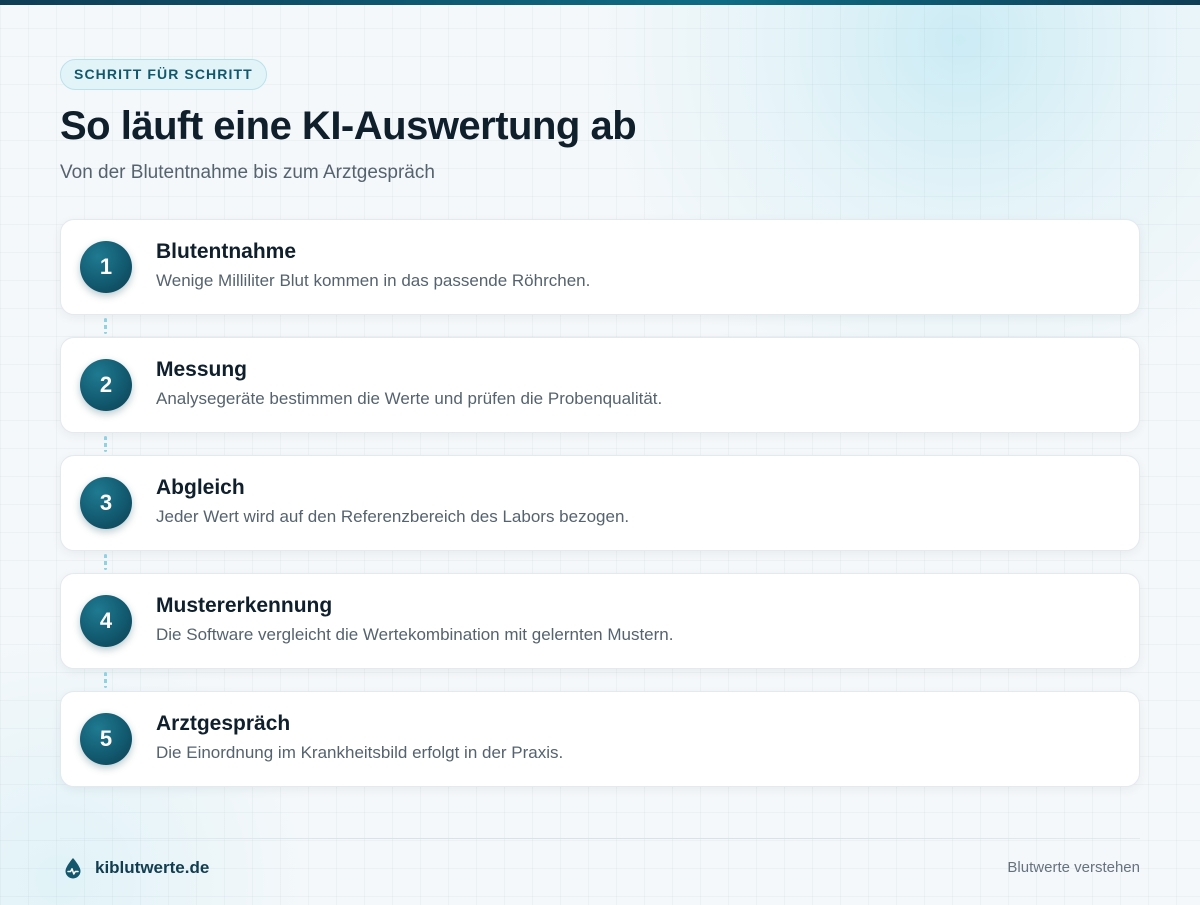 The height and width of the screenshot is (905, 1200). I want to click on footer-tagline: Blutwerte verstehen, so click(1073, 867).